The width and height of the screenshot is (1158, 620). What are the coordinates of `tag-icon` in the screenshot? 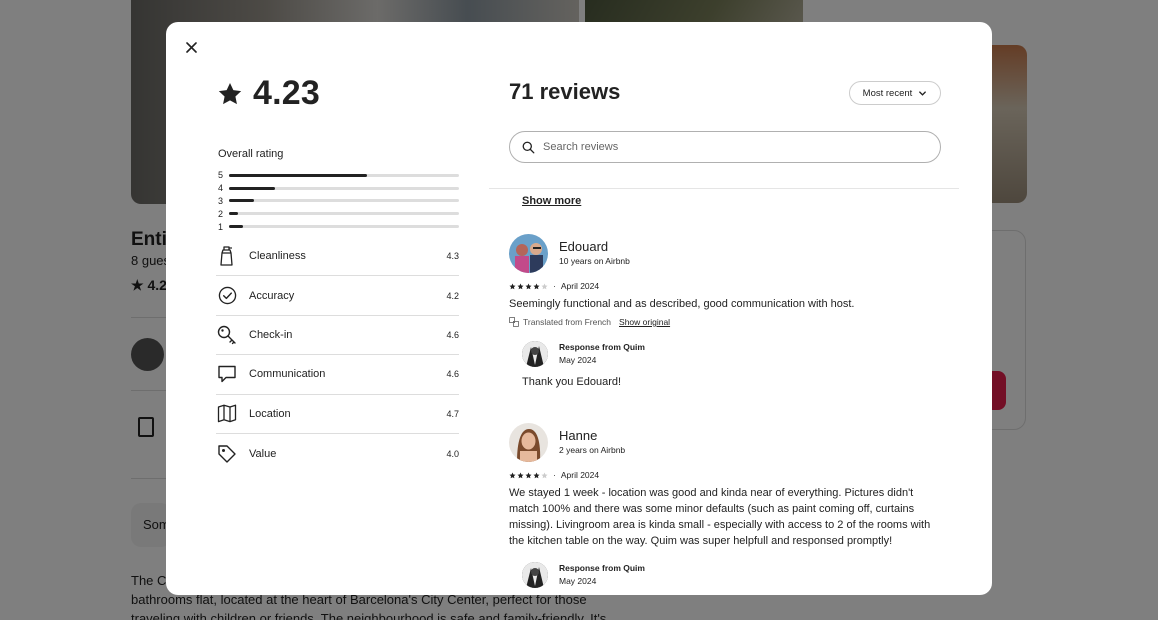 It's located at (227, 454).